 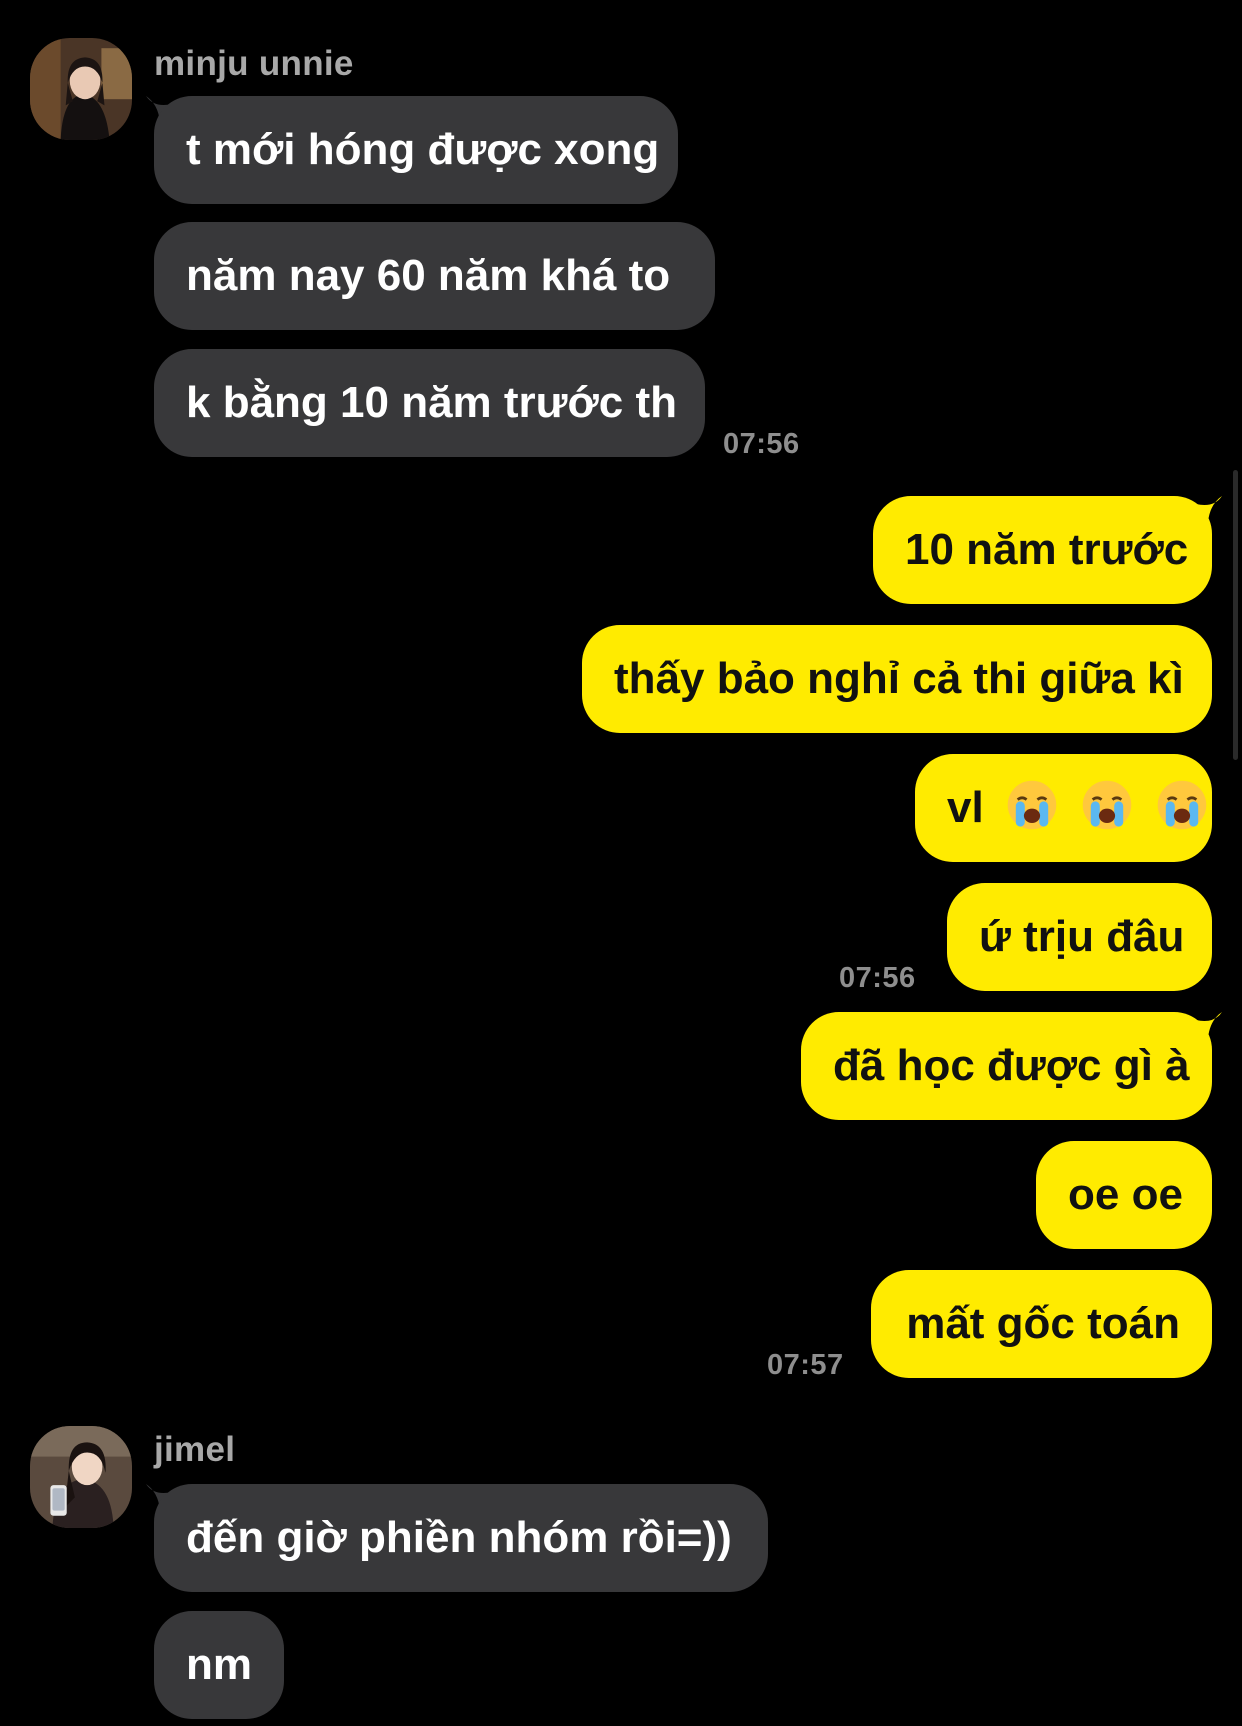 I want to click on message-text: năm nay 60 năm khá to, so click(x=428, y=275).